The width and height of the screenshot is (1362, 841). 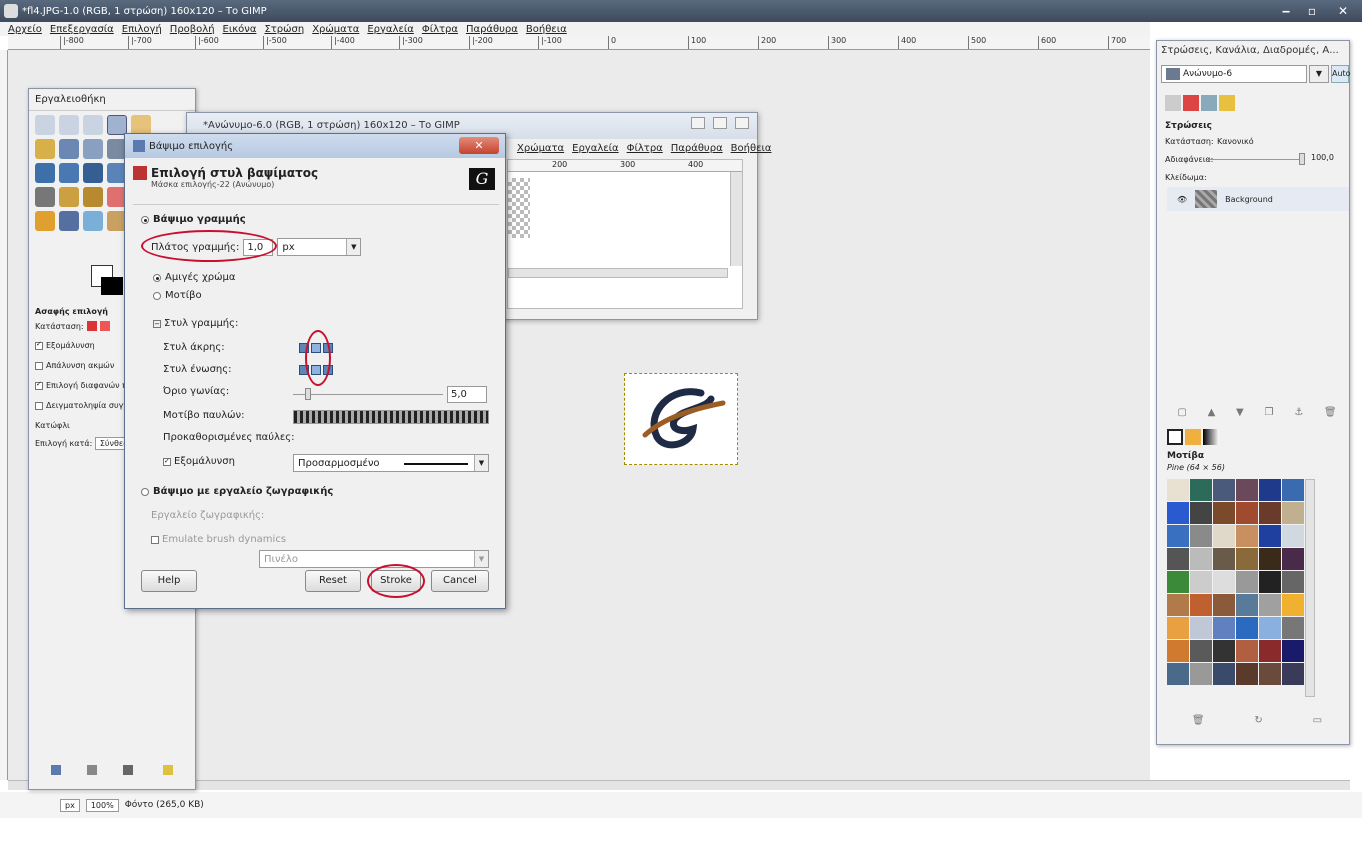 I want to click on image-select: Ανώνυμο-6, so click(x=1234, y=74).